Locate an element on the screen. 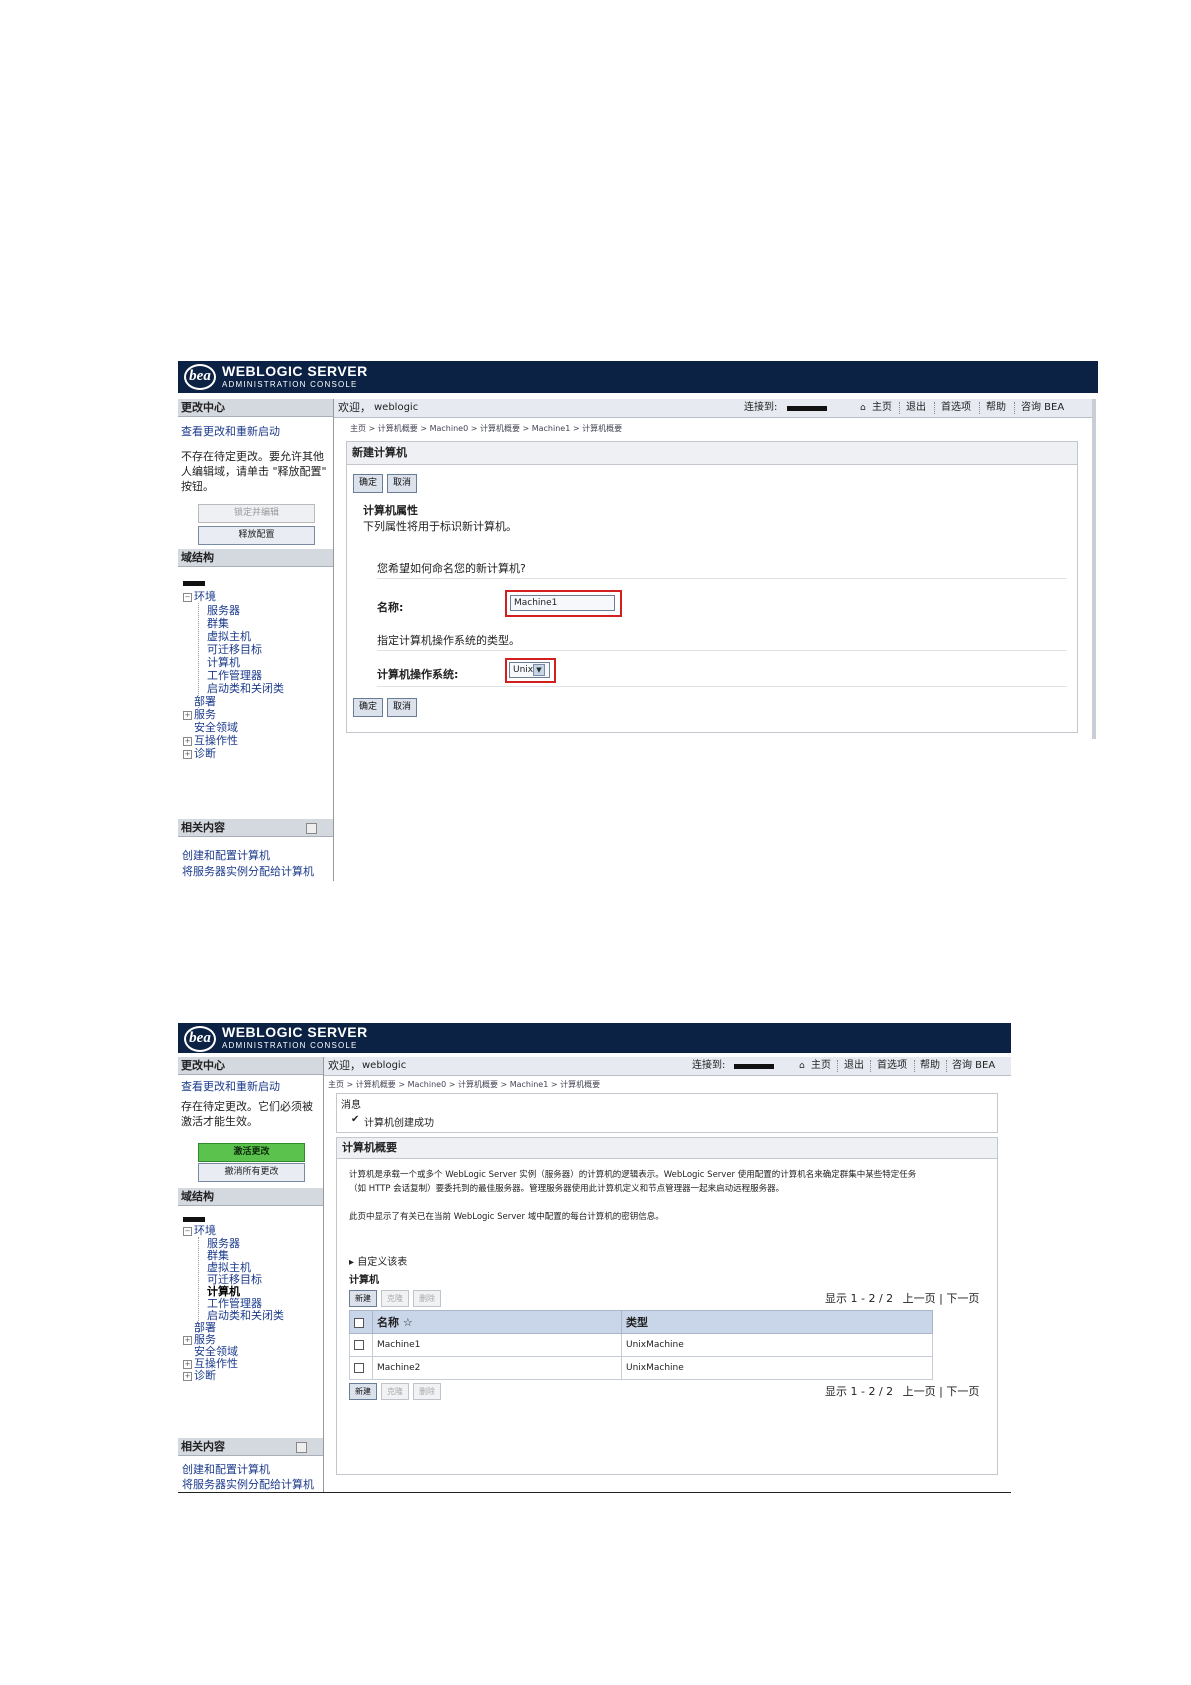 This screenshot has width=1191, height=1685. tree-work-managers: 工作管理器 is located at coordinates (234, 675).